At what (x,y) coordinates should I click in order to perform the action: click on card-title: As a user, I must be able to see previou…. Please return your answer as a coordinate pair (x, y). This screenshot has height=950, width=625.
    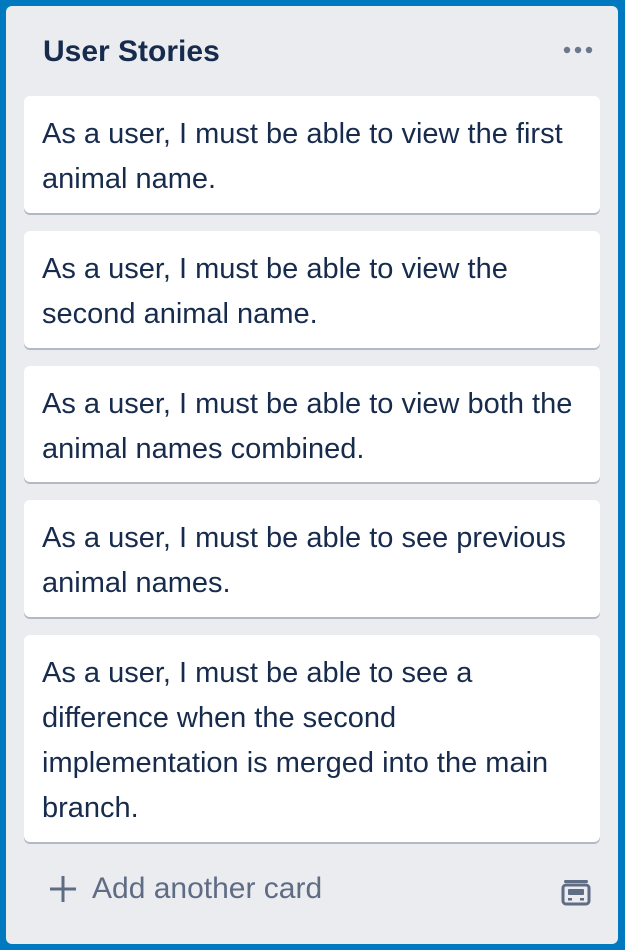
    Looking at the image, I should click on (304, 560).